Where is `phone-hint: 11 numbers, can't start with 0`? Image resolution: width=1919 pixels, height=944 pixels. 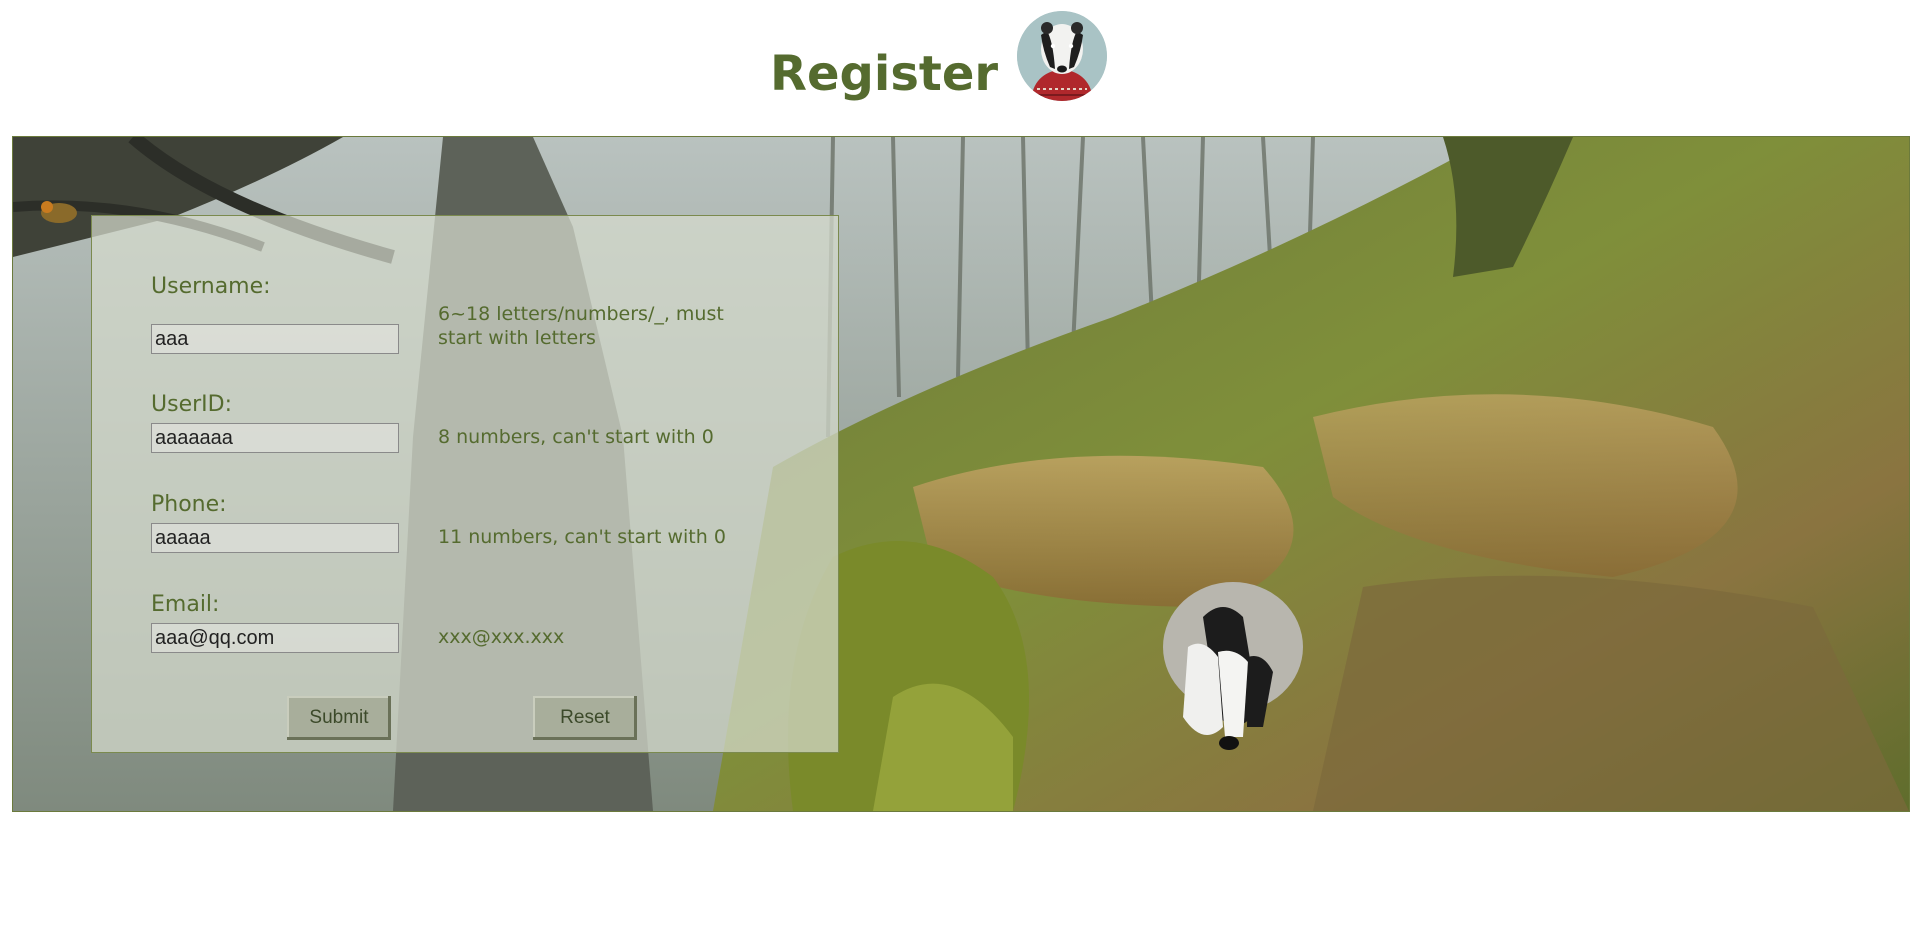 phone-hint: 11 numbers, can't start with 0 is located at coordinates (582, 537).